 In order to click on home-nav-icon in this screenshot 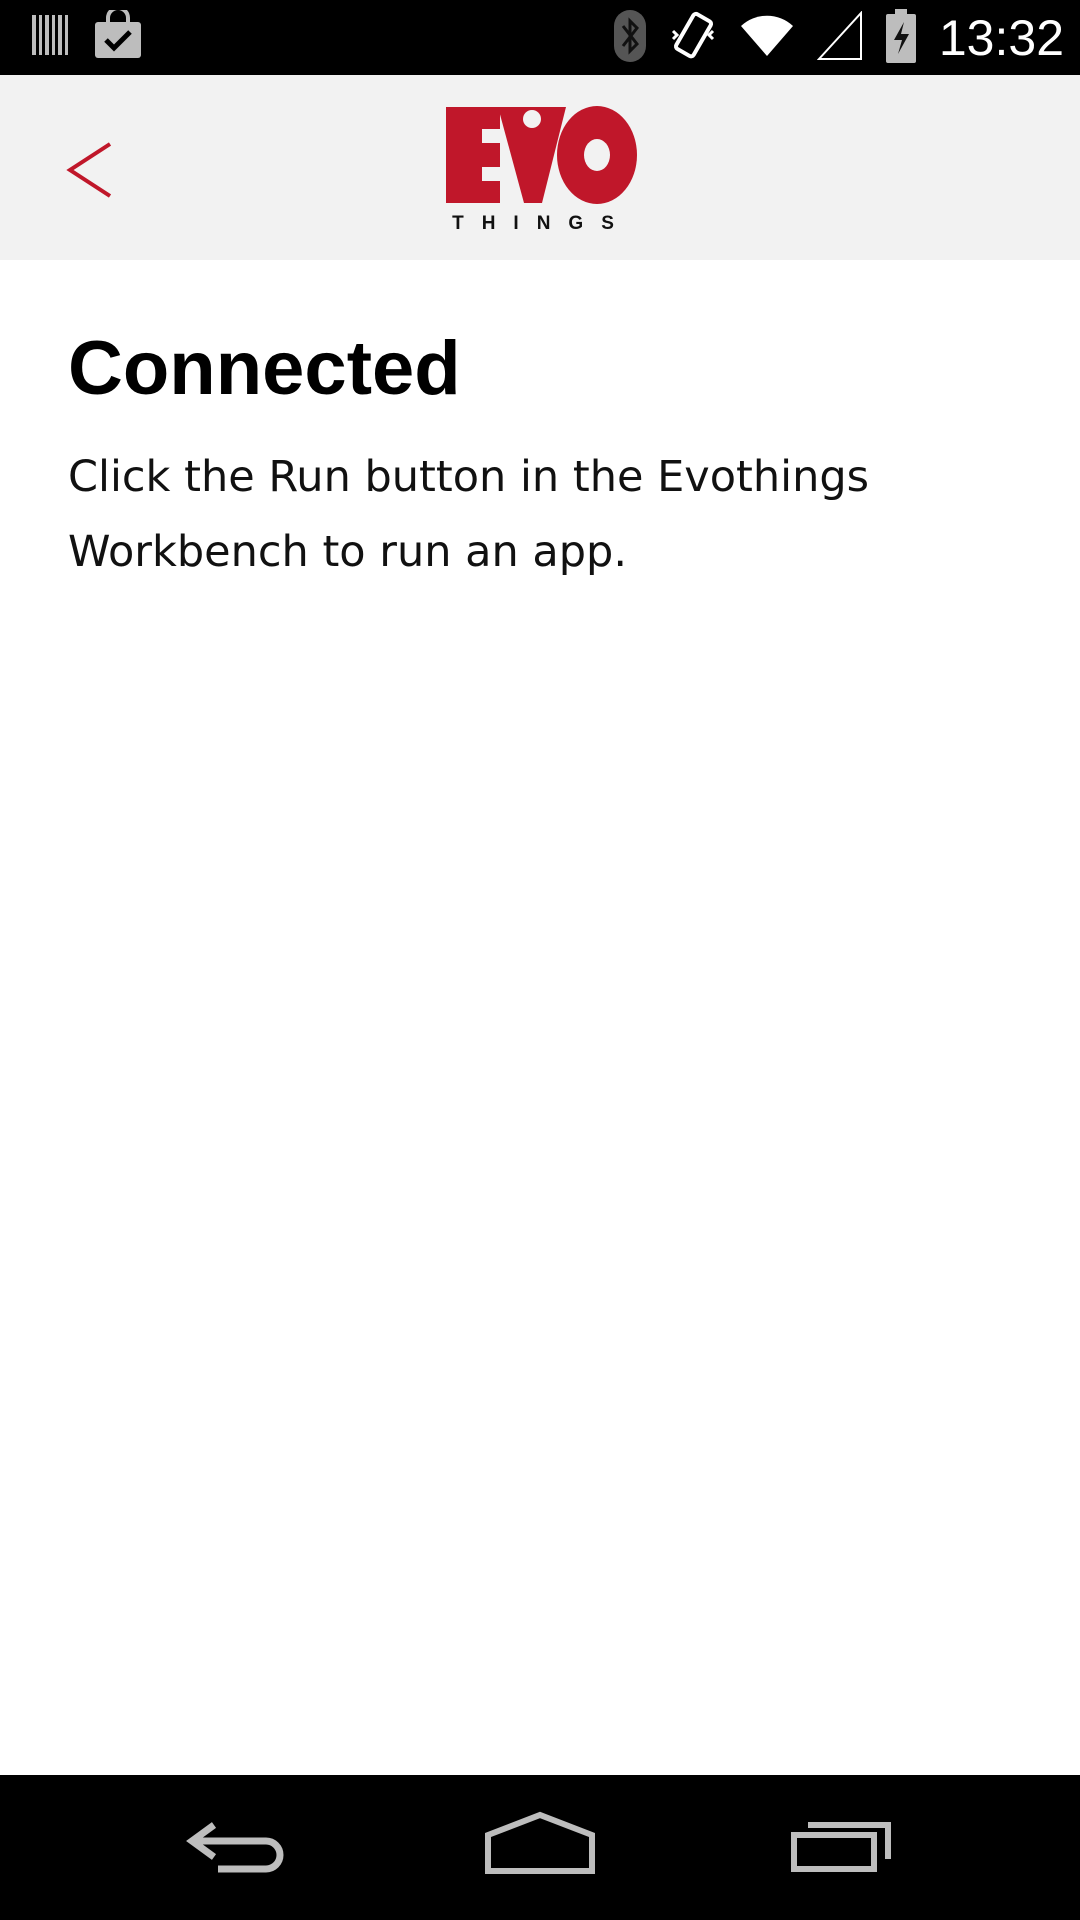, I will do `click(540, 1842)`.